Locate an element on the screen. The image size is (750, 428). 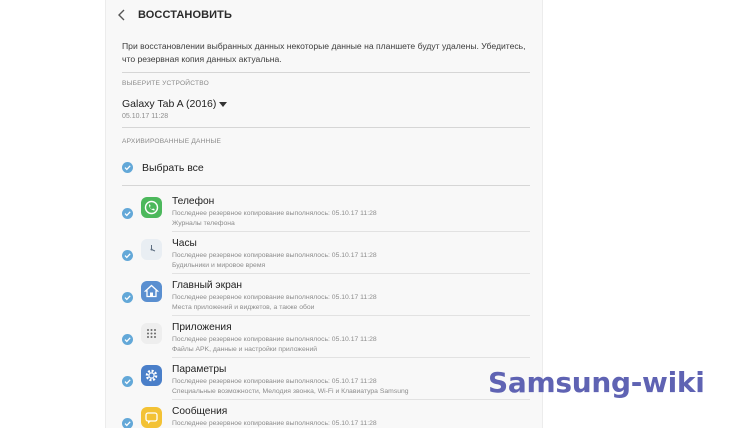
settings-gear-icon is located at coordinates (151, 375).